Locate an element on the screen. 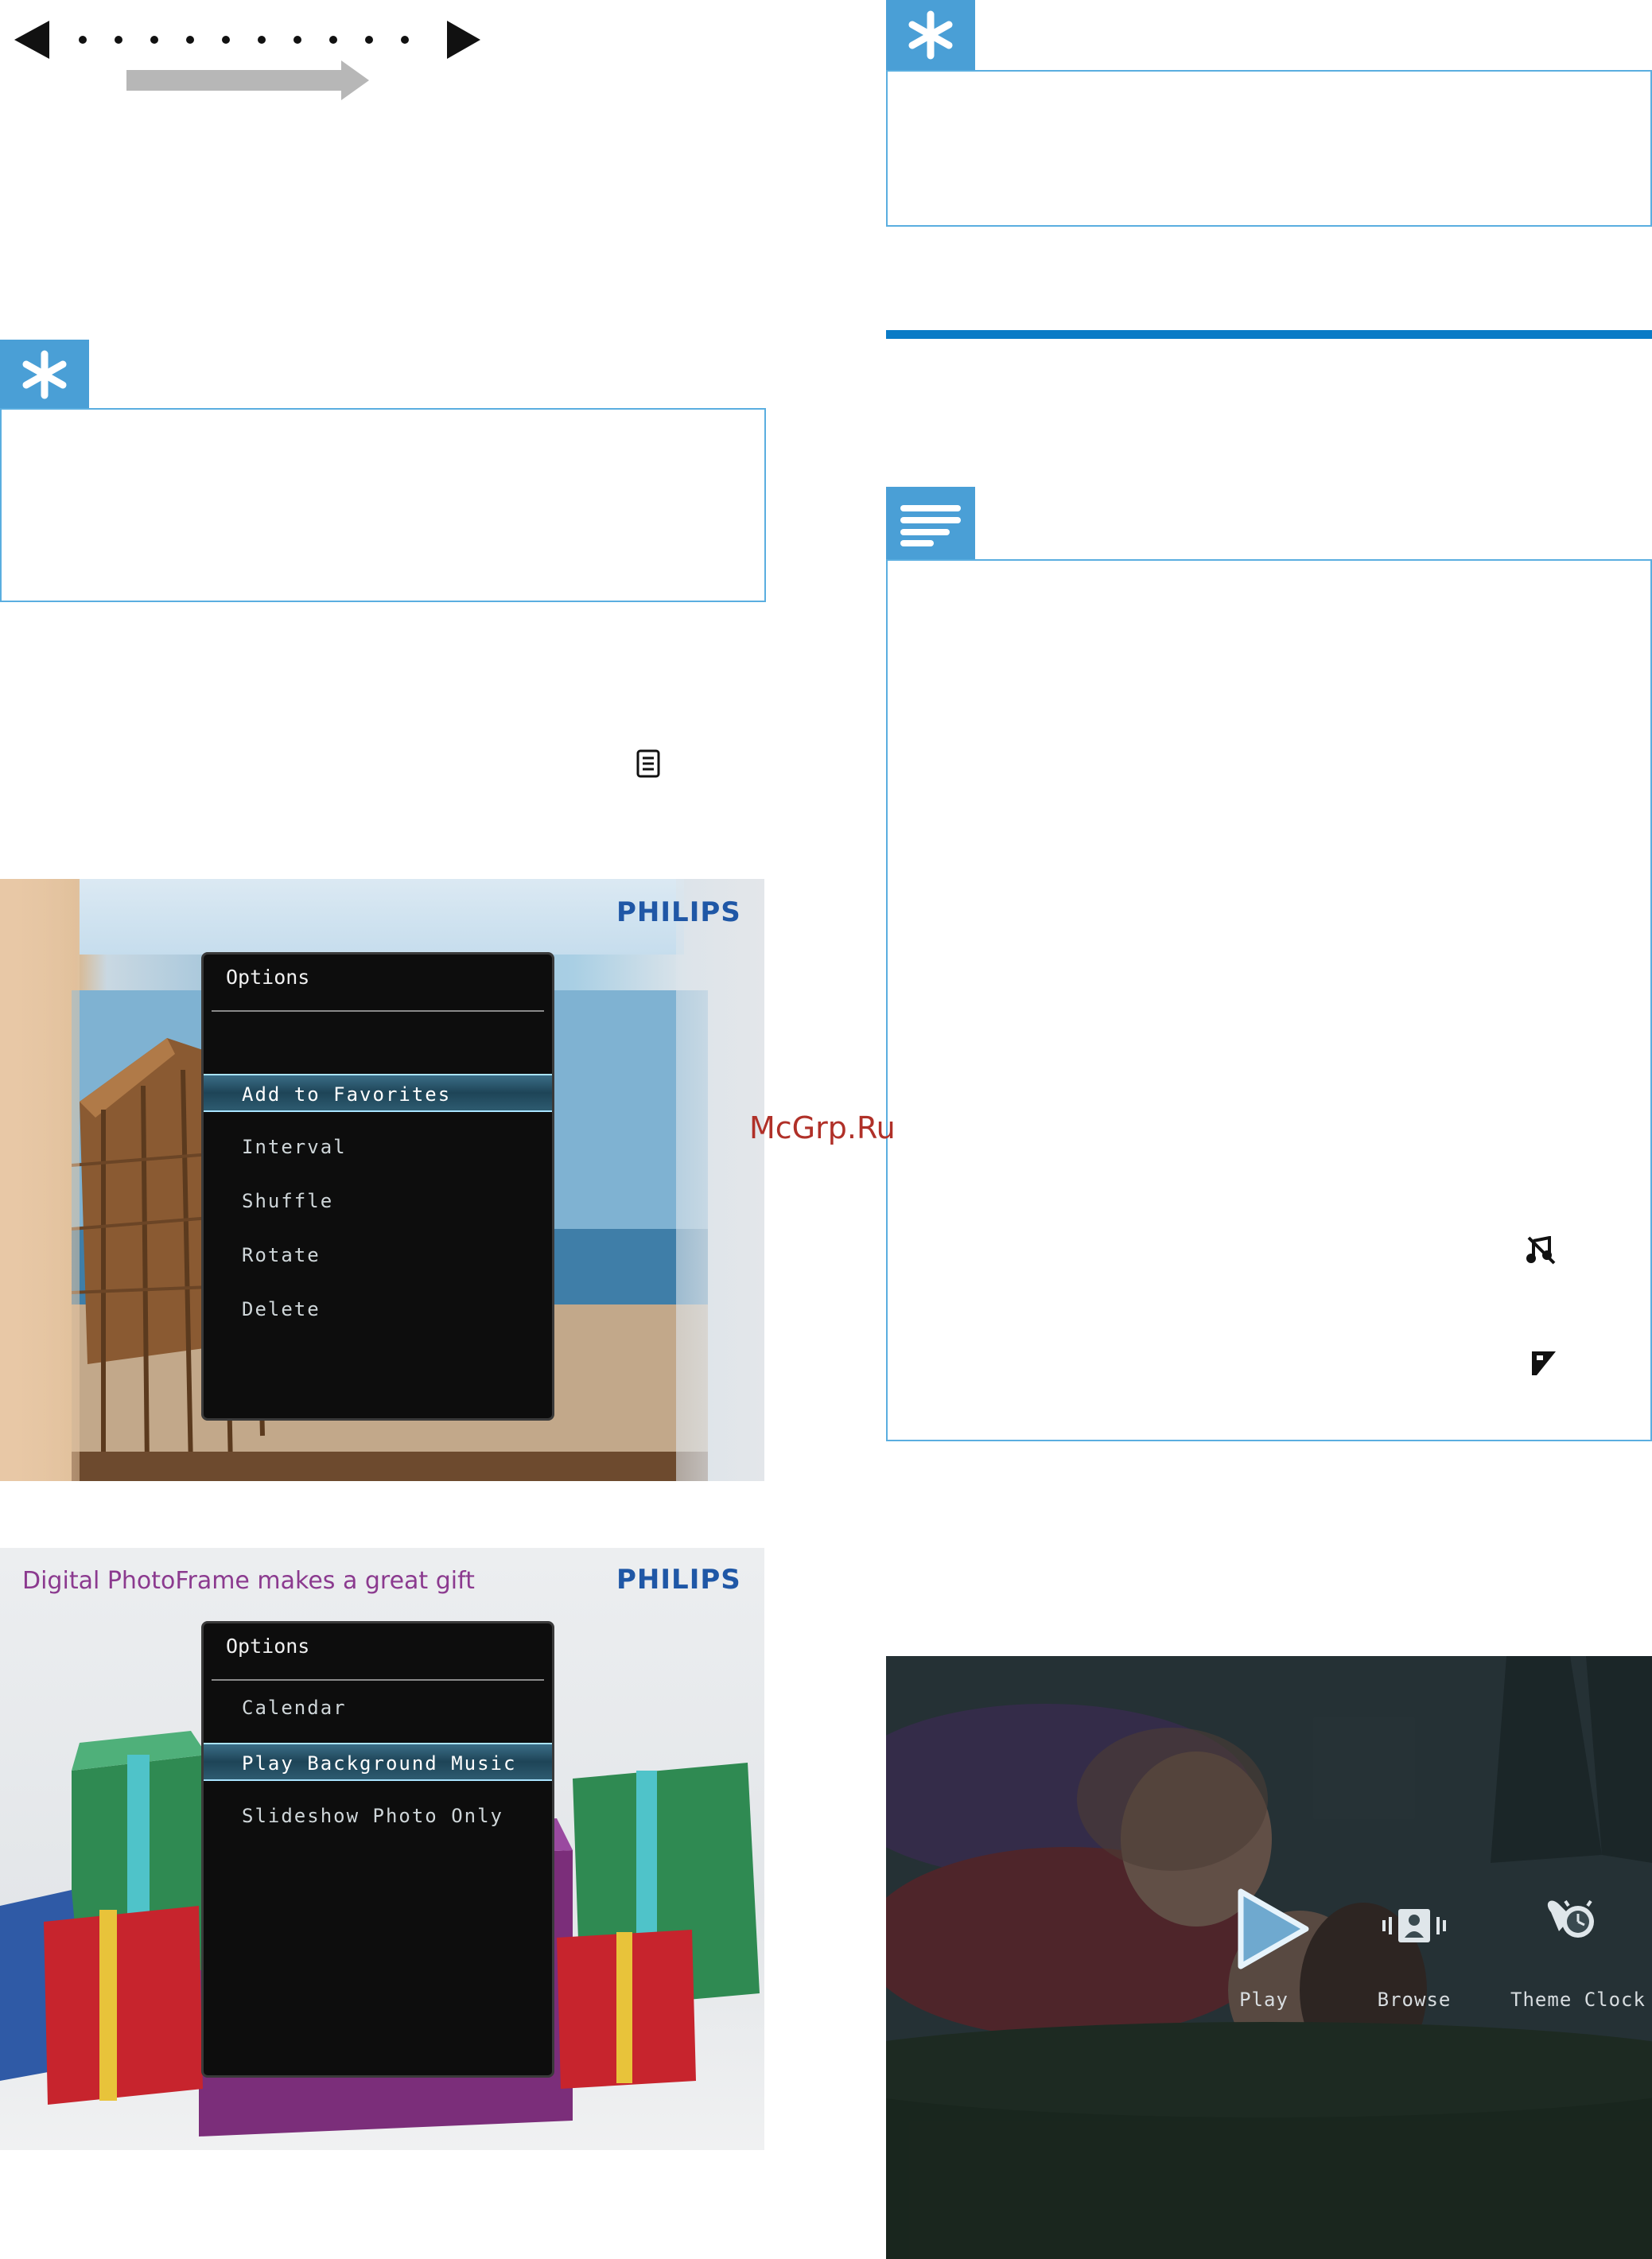 This screenshot has height=2259, width=1652. home-screenshot: Play Browse Theme Clock is located at coordinates (1269, 1957).